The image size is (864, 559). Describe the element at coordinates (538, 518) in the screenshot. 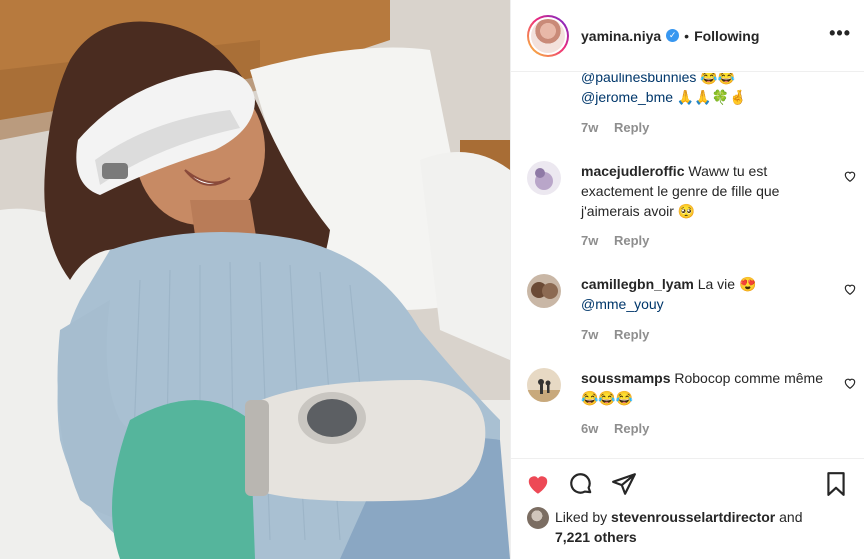

I see `liker-avatar` at that location.